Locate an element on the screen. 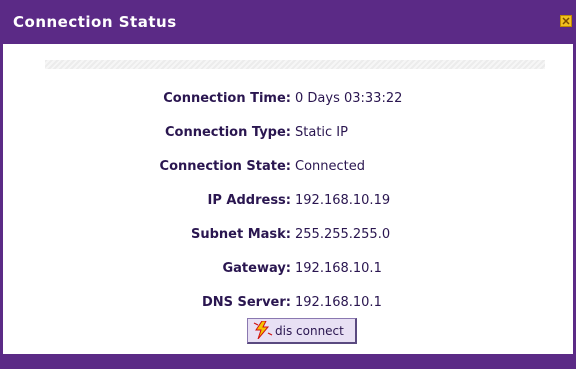 The width and height of the screenshot is (576, 369). disconnect-button: dis connect is located at coordinates (302, 331).